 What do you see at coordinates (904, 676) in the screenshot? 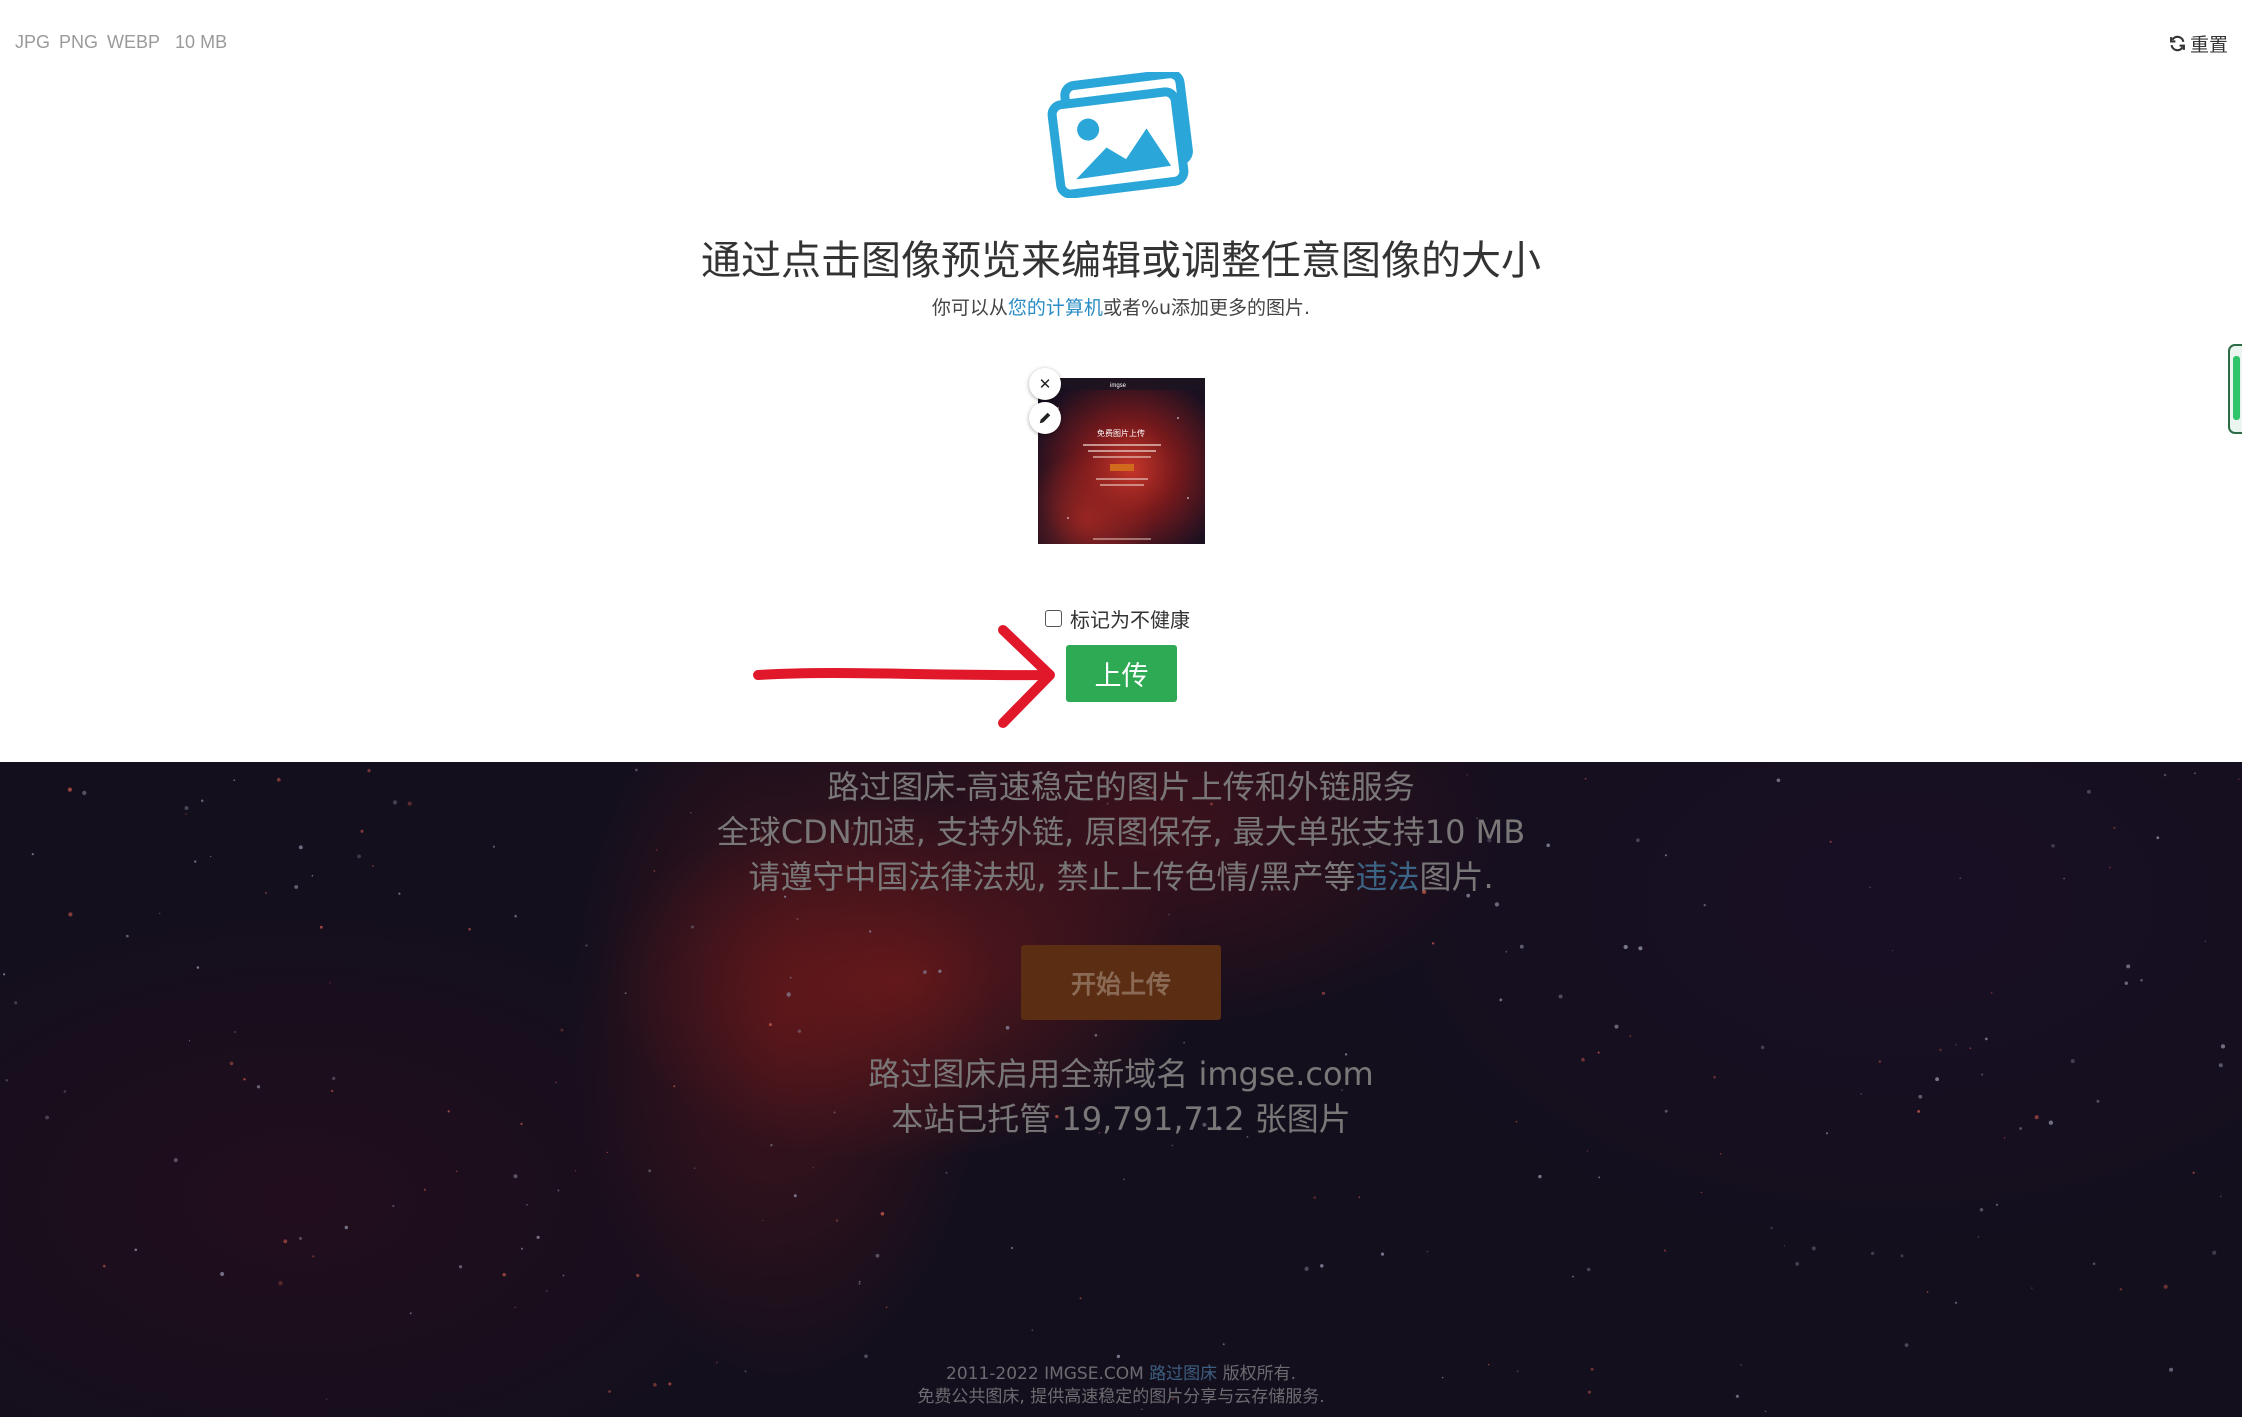
I see `red-arrow-annotation` at bounding box center [904, 676].